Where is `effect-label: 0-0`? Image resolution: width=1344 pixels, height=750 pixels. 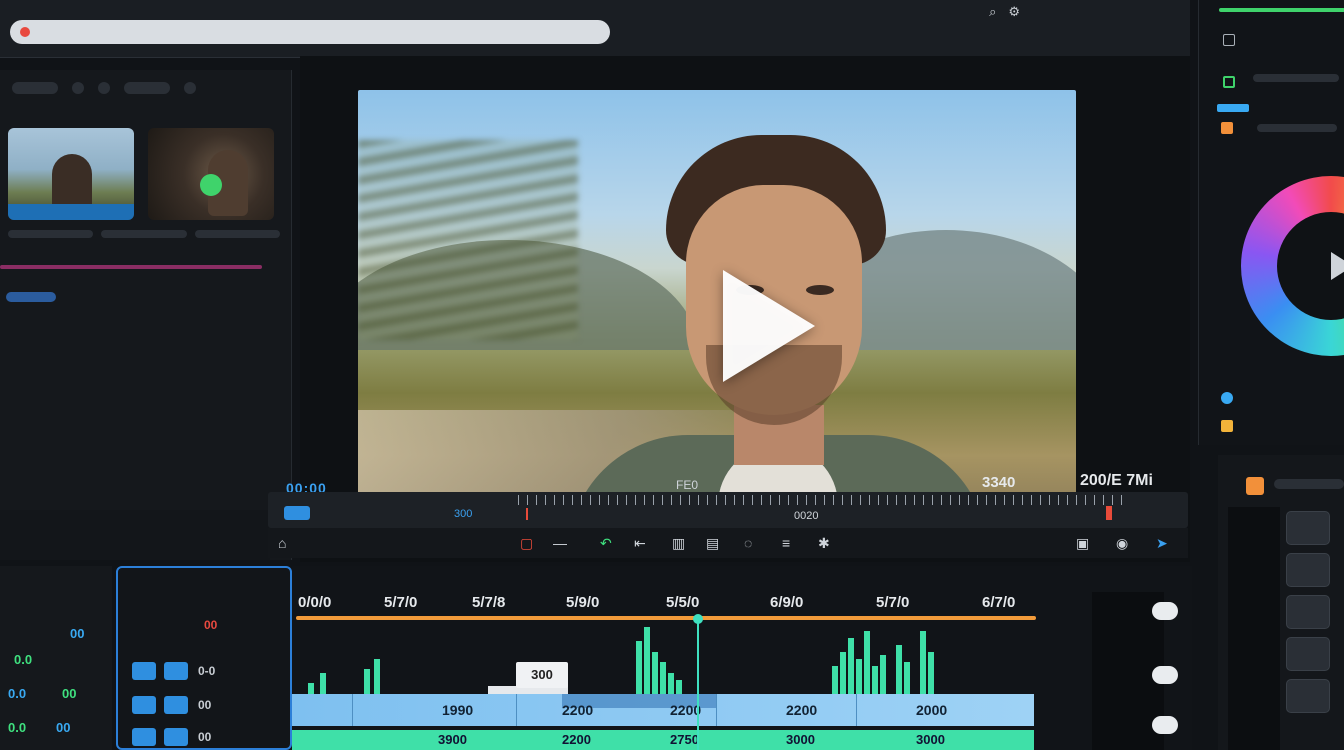 effect-label: 0-0 is located at coordinates (207, 671).